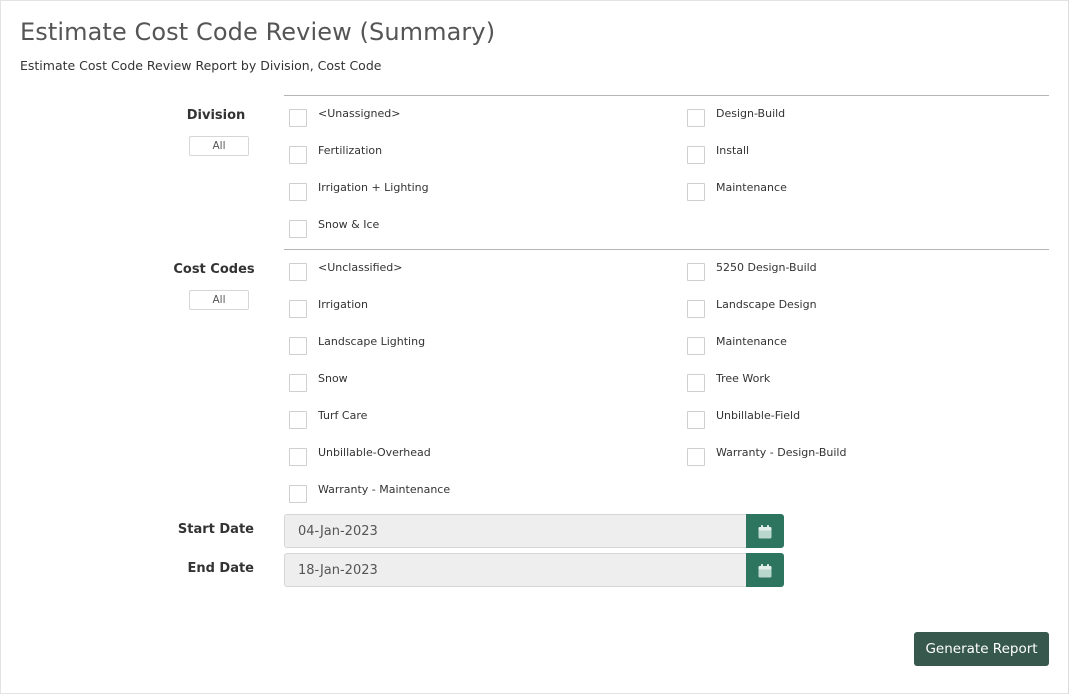  Describe the element at coordinates (479, 456) in the screenshot. I see `cost-code-checkbox-unbillable-overhead: Unbillable-Overhead` at that location.